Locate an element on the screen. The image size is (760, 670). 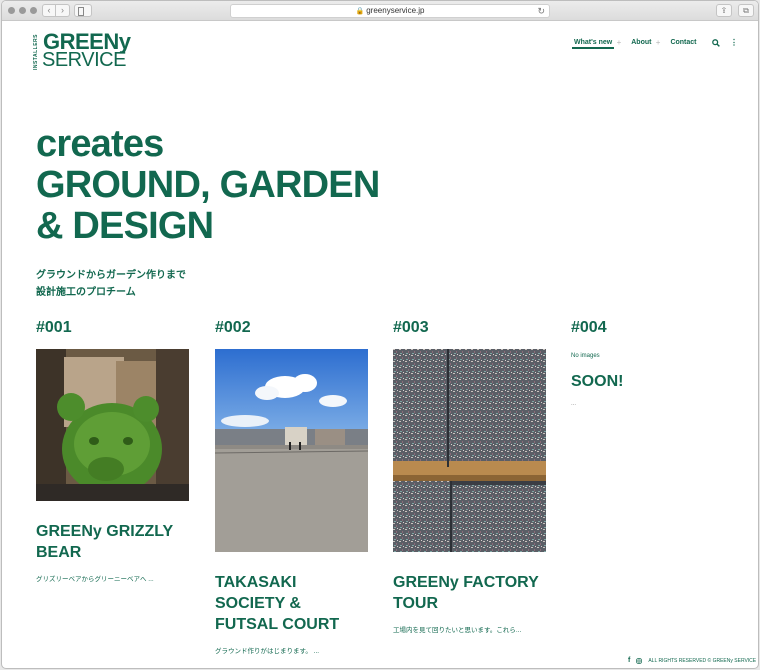
address-bar: 🔒 greenyservice.jp ↻ is located at coordinates (390, 11).